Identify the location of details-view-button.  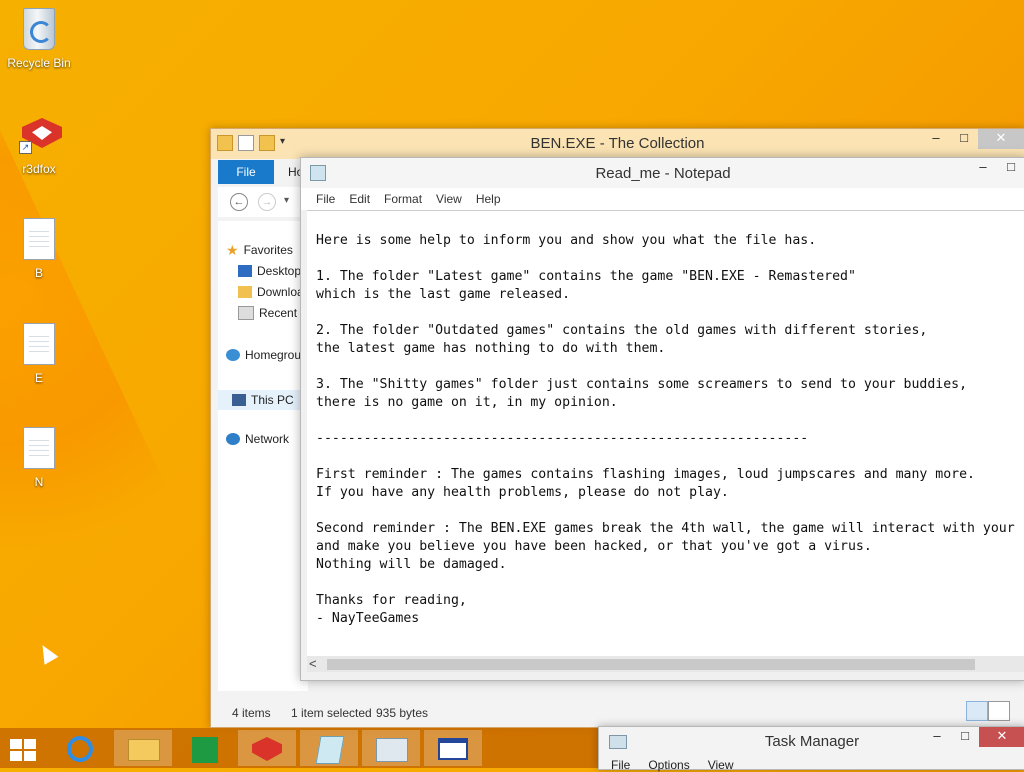
(977, 711).